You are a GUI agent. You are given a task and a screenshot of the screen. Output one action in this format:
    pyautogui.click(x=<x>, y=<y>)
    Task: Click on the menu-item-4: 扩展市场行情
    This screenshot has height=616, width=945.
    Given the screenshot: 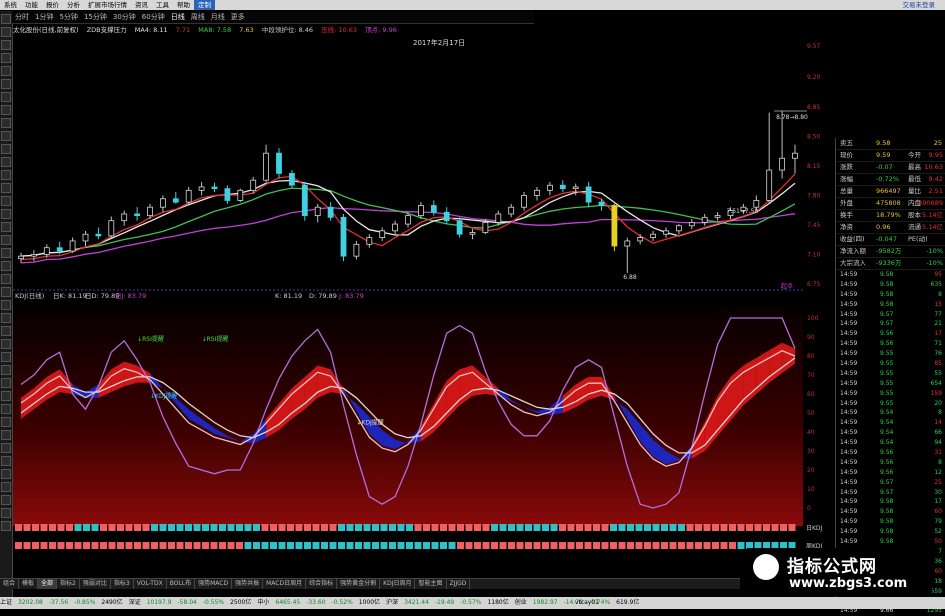 What is the action you would take?
    pyautogui.click(x=107, y=5)
    